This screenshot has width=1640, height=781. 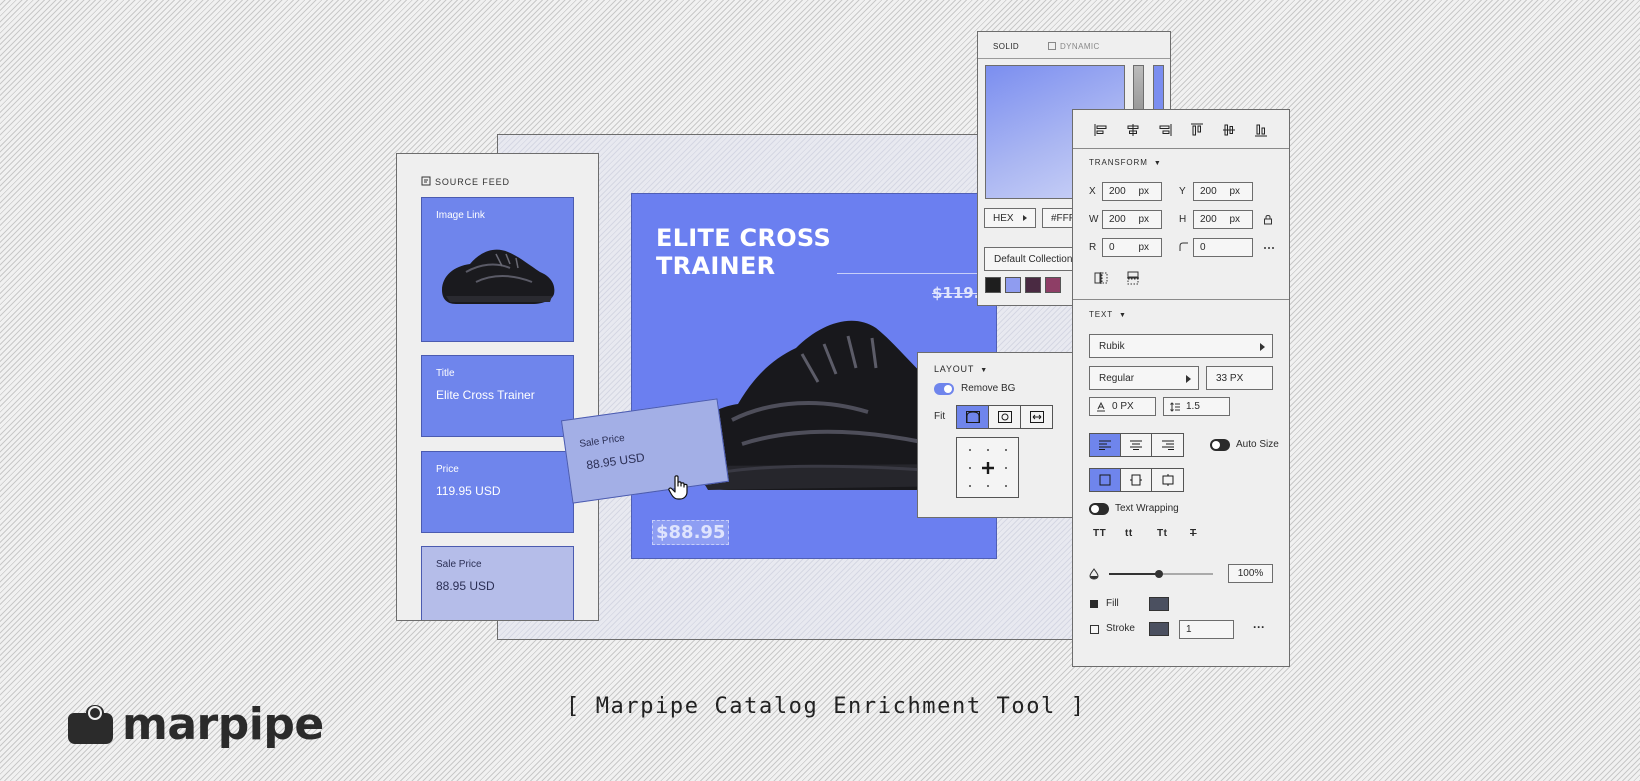 I want to click on brand-wordmark: marpipe, so click(x=223, y=724).